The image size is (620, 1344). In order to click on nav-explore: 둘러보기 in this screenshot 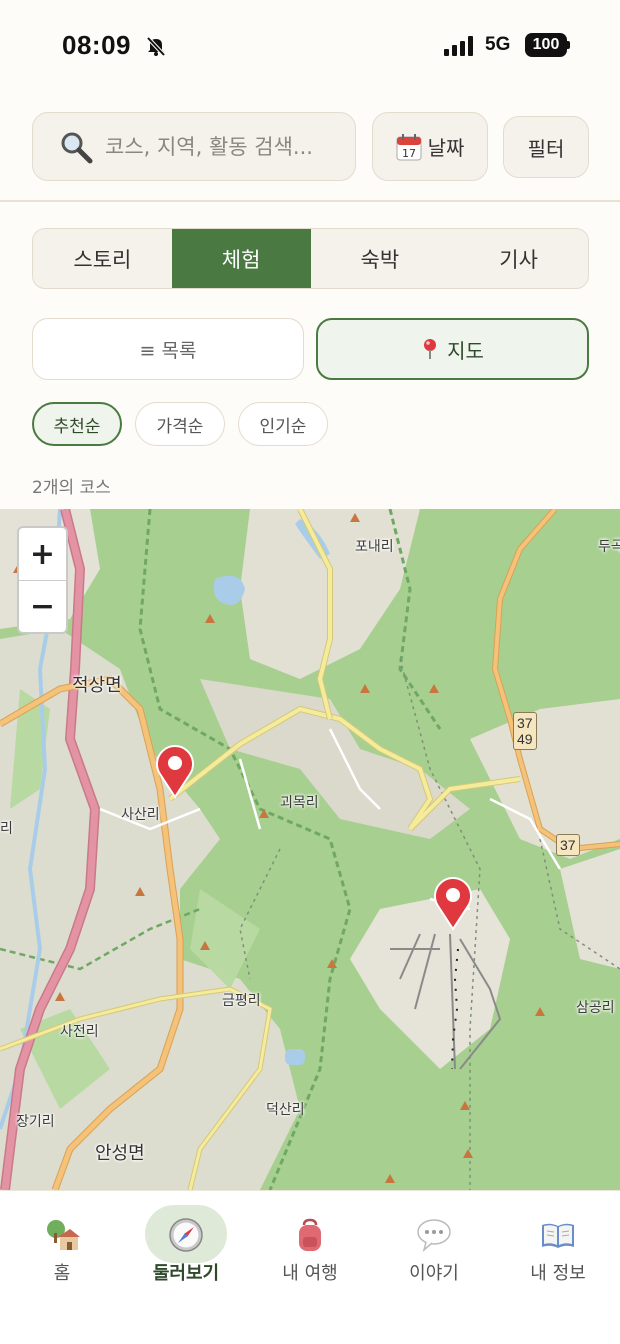, I will do `click(186, 1246)`.